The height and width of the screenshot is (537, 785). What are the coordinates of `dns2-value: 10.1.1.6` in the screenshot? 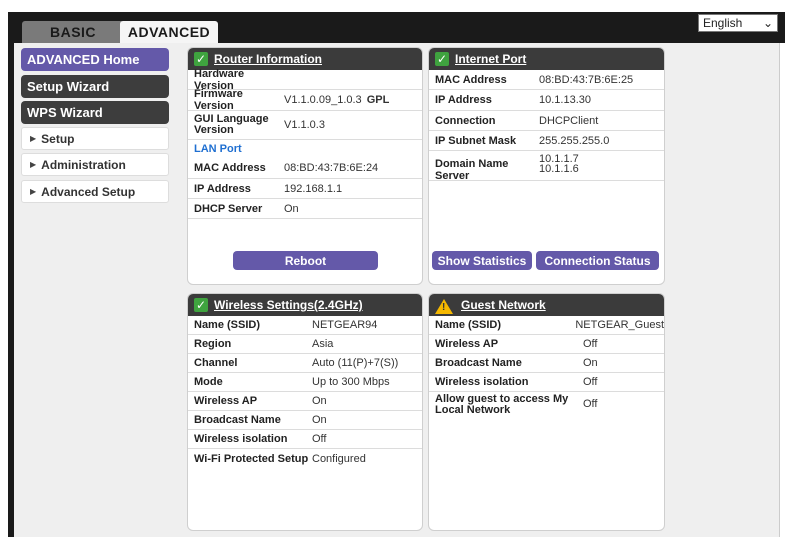 It's located at (559, 169).